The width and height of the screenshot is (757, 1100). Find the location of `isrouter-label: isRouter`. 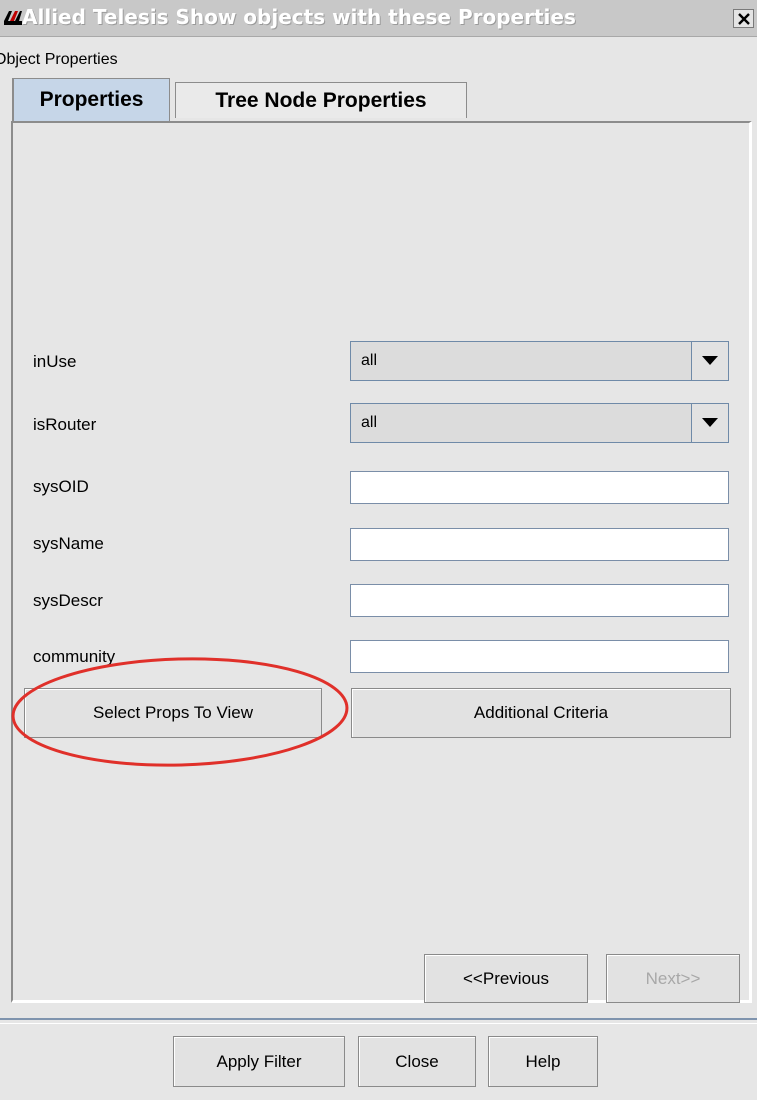

isrouter-label: isRouter is located at coordinates (65, 424).